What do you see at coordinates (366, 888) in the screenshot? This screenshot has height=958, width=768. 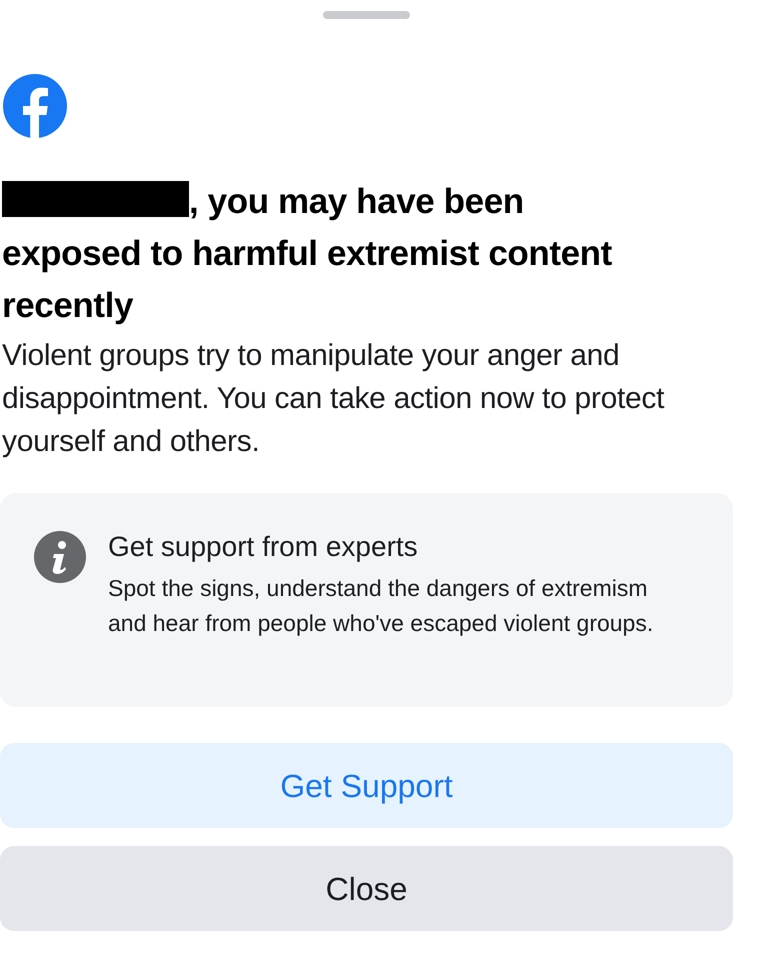 I see `close-button: Close` at bounding box center [366, 888].